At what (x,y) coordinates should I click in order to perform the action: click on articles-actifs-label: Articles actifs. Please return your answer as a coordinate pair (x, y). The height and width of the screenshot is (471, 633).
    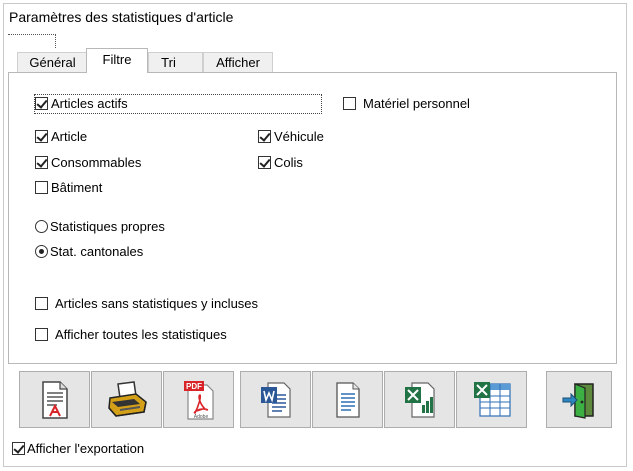
    Looking at the image, I should click on (89, 103).